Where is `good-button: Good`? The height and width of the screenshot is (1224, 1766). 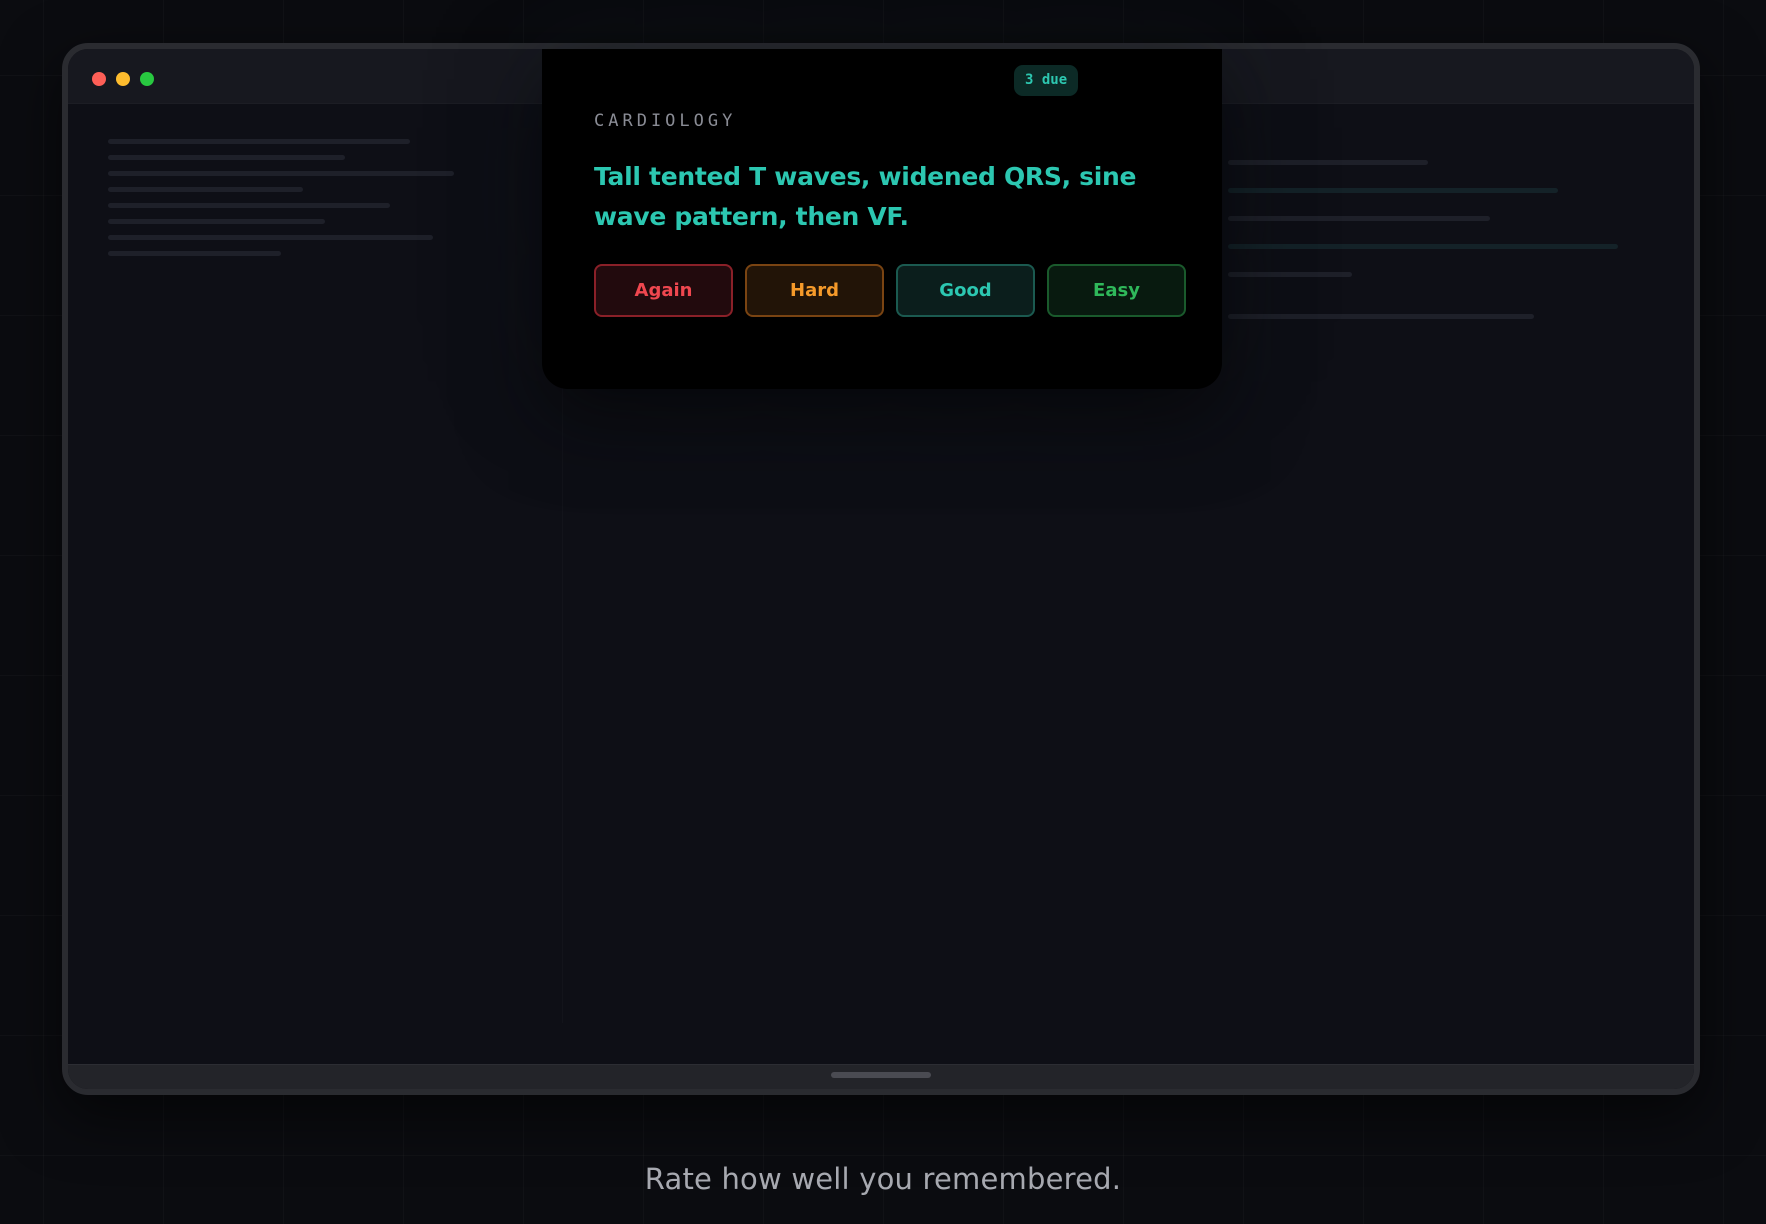
good-button: Good is located at coordinates (965, 290).